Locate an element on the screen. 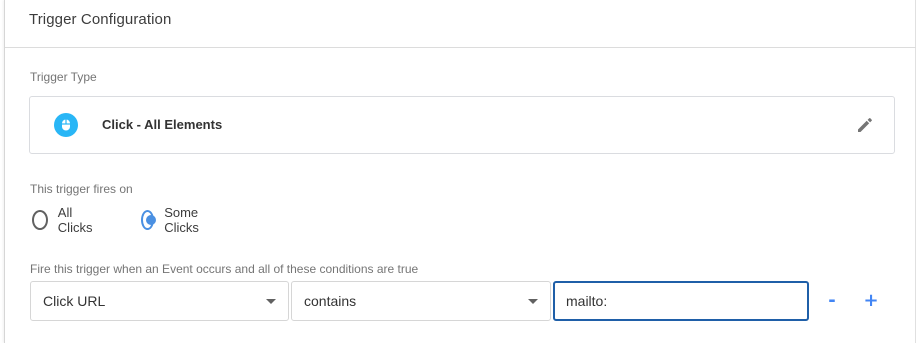 This screenshot has height=343, width=916. variable-select: Click URL is located at coordinates (159, 301).